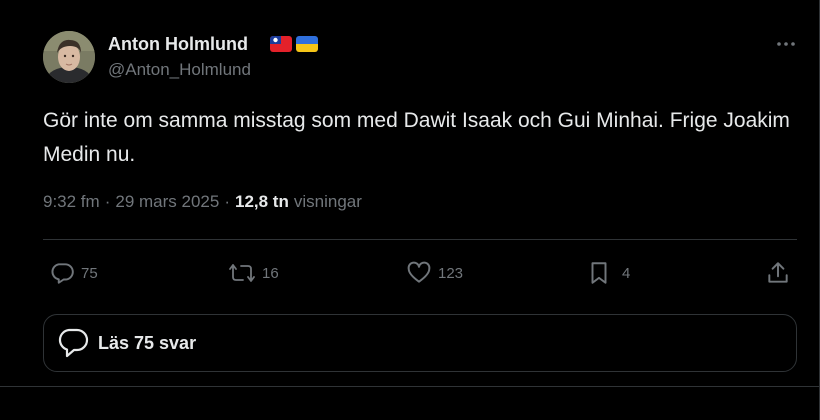  What do you see at coordinates (307, 44) in the screenshot?
I see `ukraine-flag-icon` at bounding box center [307, 44].